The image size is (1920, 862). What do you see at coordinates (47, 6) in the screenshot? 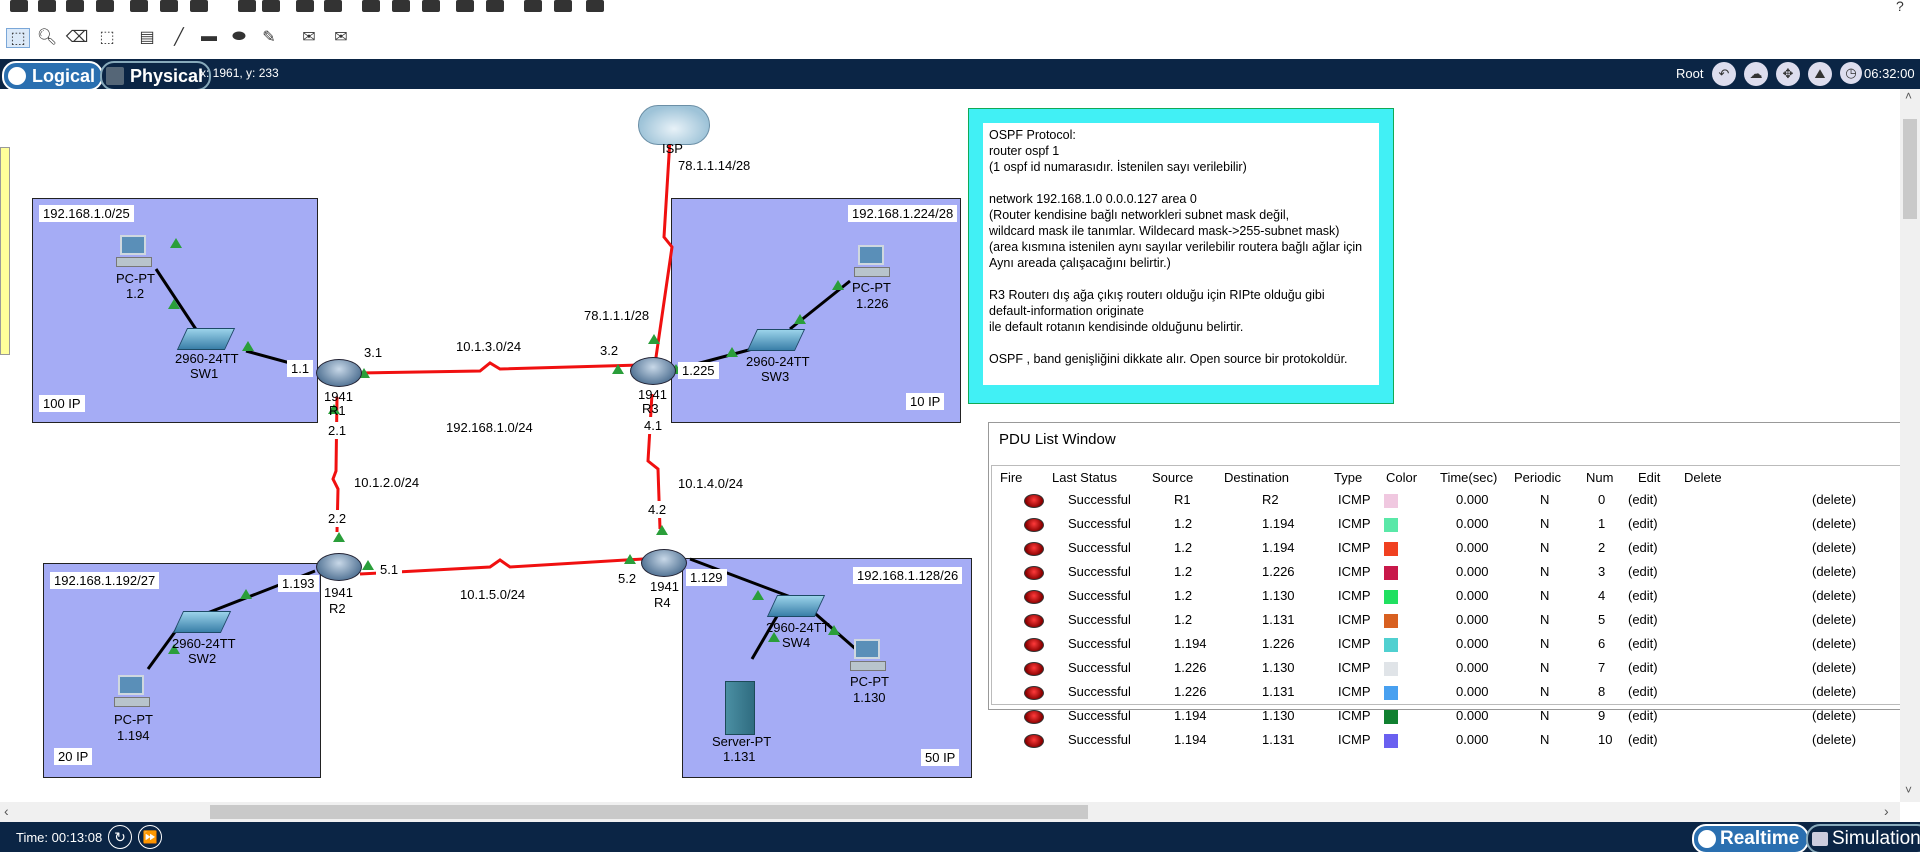
I see `open-file-icon` at bounding box center [47, 6].